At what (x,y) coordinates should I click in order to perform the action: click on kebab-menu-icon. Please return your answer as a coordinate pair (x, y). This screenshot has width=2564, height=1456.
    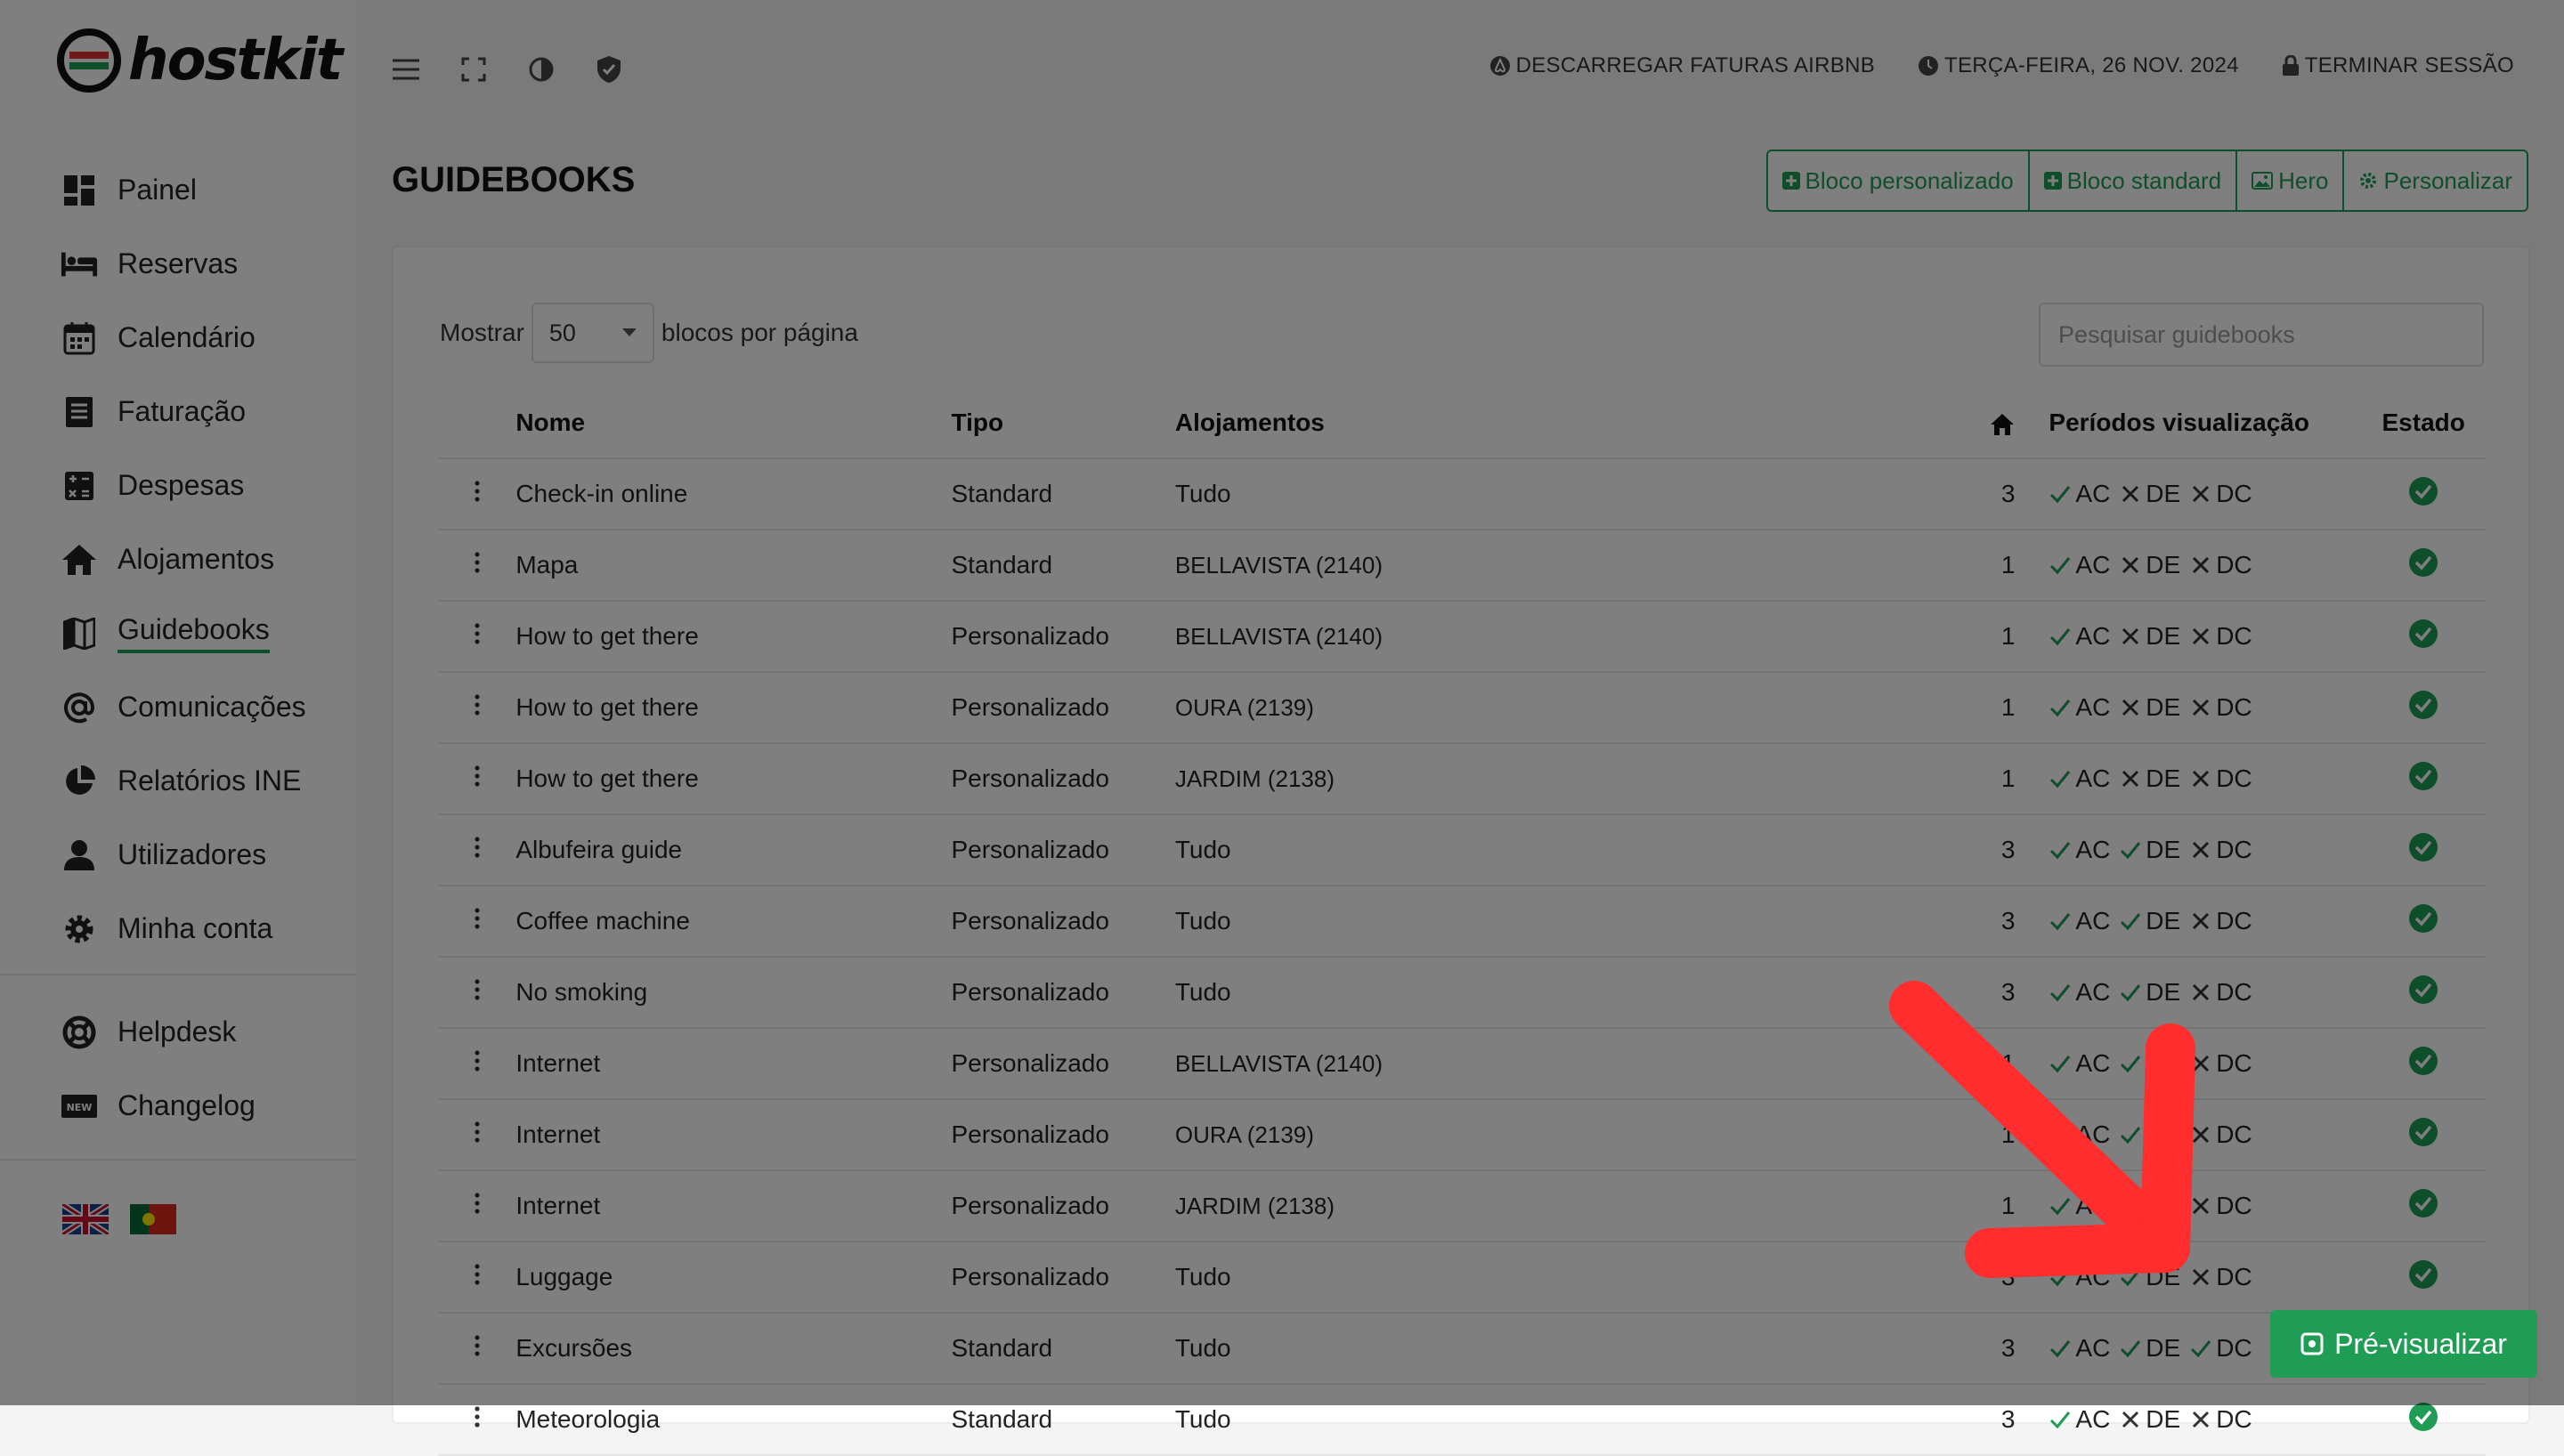
    Looking at the image, I should click on (477, 989).